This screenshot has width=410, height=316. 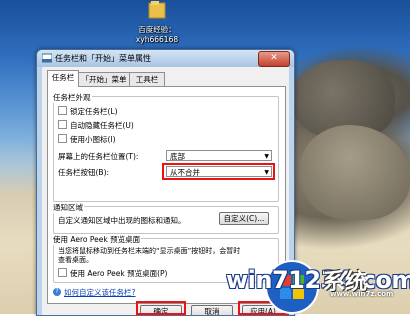 What do you see at coordinates (119, 273) in the screenshot?
I see `checkbox-label: 使用 Aero Peek 预览桌面(P)` at bounding box center [119, 273].